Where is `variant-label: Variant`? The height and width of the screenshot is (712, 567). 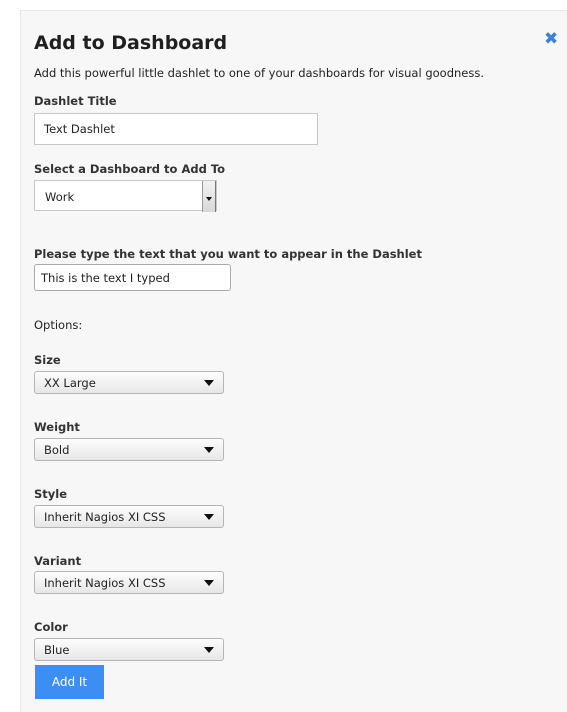 variant-label: Variant is located at coordinates (58, 561).